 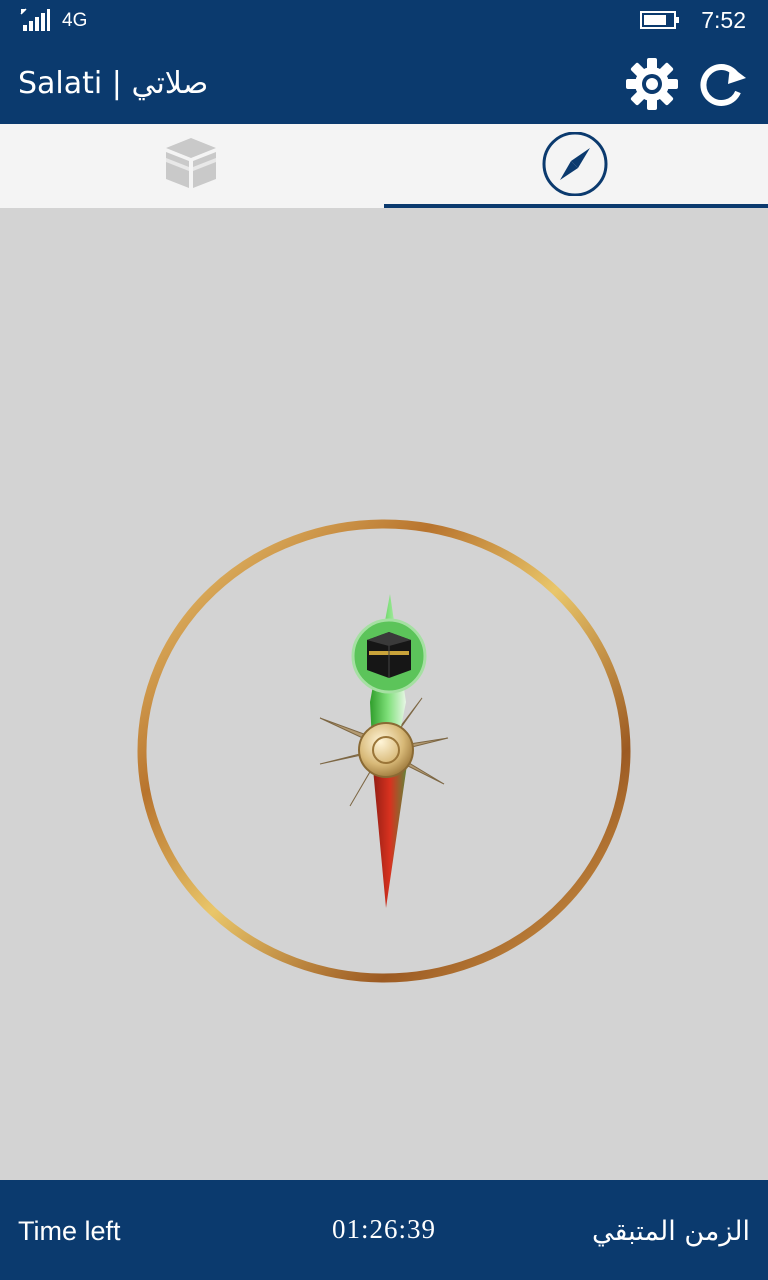 I want to click on compass-icon, so click(x=575, y=164).